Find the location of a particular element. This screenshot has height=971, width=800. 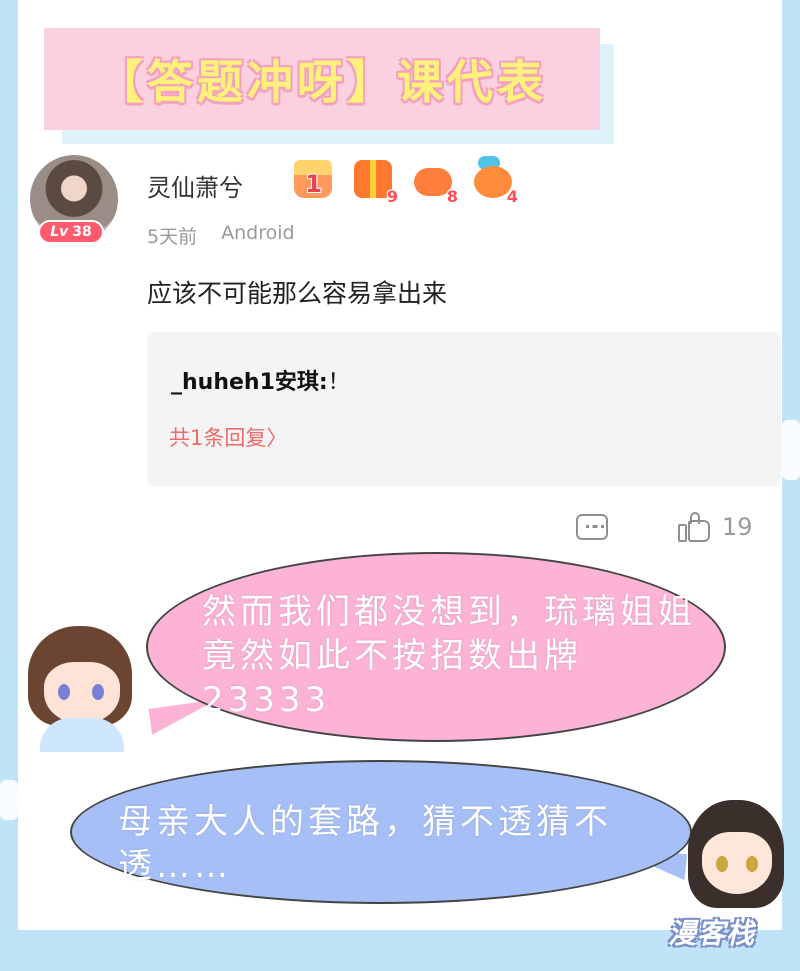

chibi-girl-body is located at coordinates (82, 735).